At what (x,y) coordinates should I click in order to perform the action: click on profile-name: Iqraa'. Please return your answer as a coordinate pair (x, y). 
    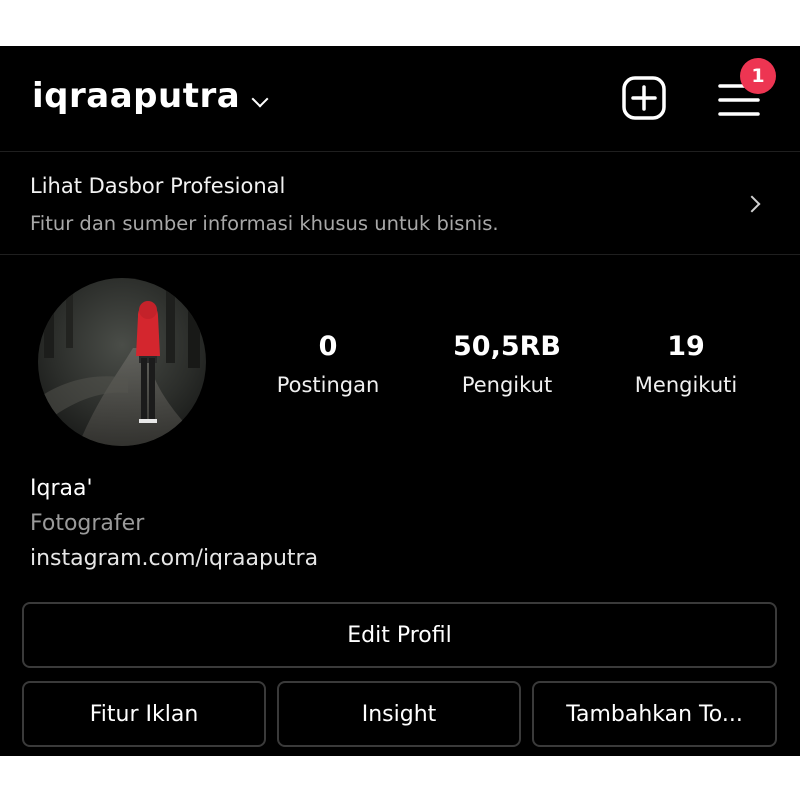
    Looking at the image, I should click on (61, 488).